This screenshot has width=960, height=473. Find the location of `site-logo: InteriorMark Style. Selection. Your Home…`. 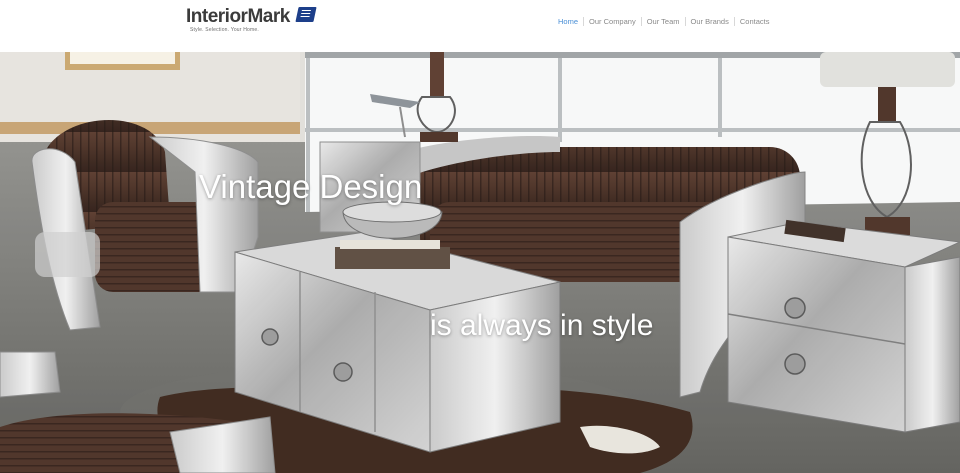

site-logo: InteriorMark Style. Selection. Your Home… is located at coordinates (256, 21).